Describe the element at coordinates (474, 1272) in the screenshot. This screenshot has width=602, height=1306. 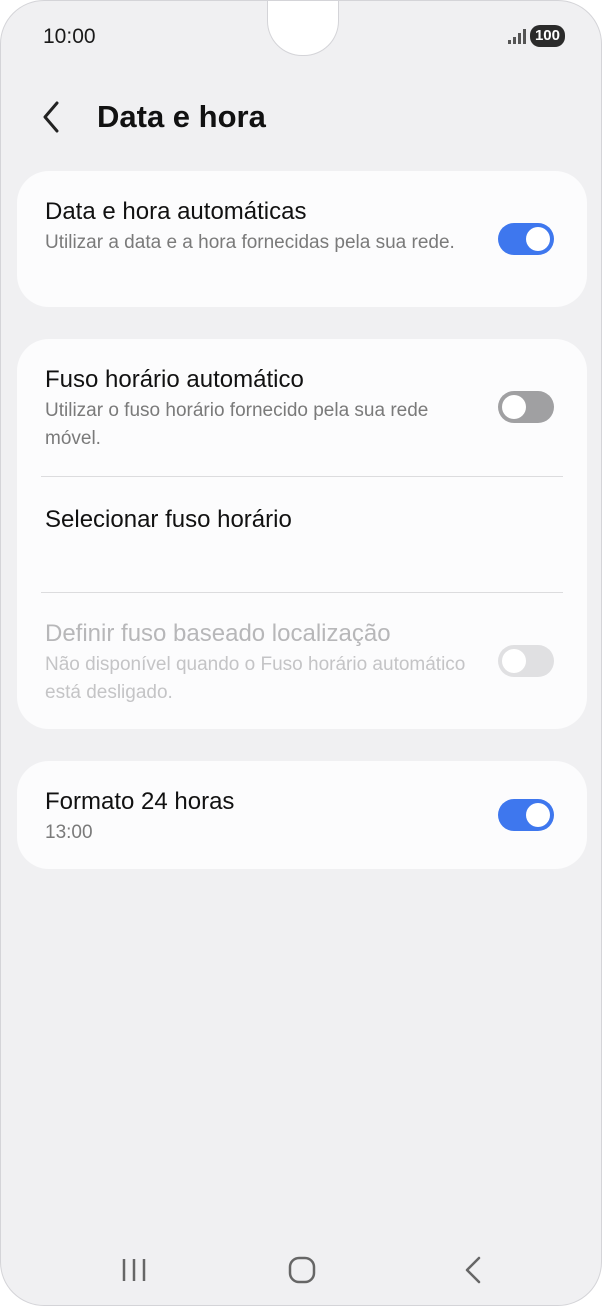
I see `back-icon` at that location.